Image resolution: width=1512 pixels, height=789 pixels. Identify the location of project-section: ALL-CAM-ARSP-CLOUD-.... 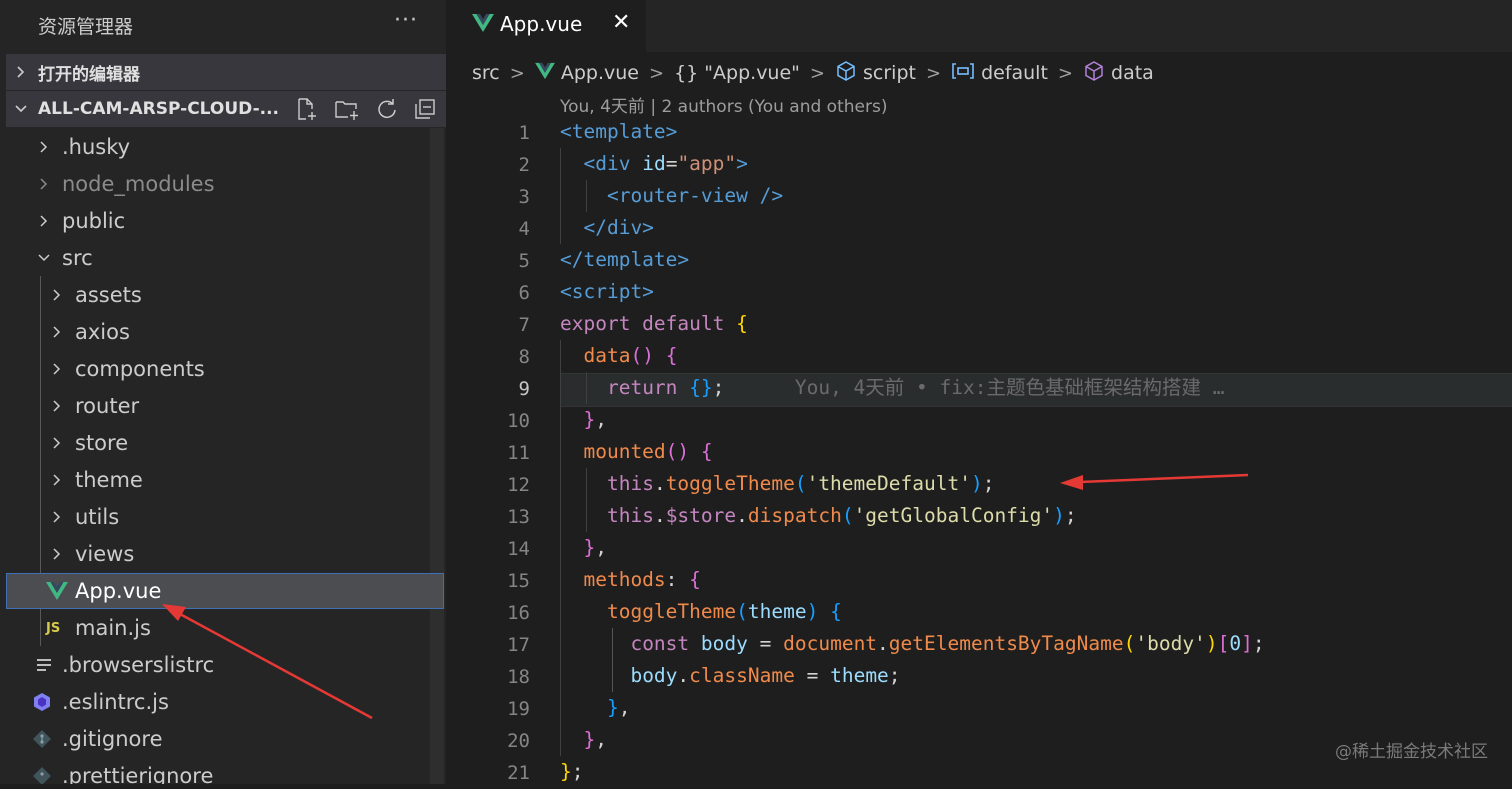
(226, 109).